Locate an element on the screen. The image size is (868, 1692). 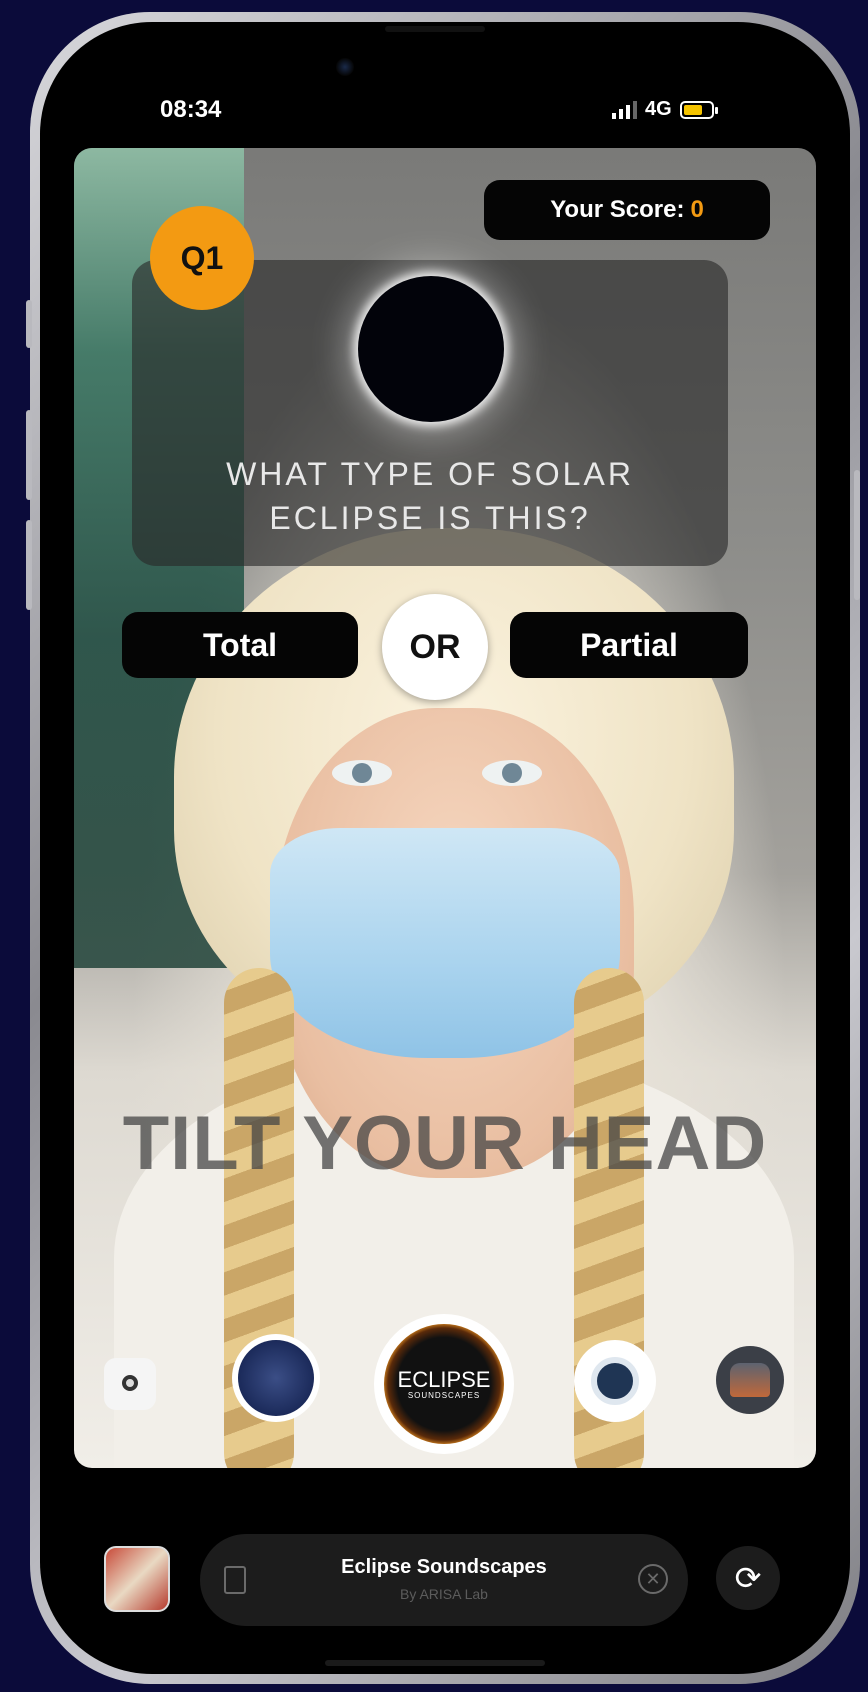
astronaut-graphic is located at coordinates (615, 1381).